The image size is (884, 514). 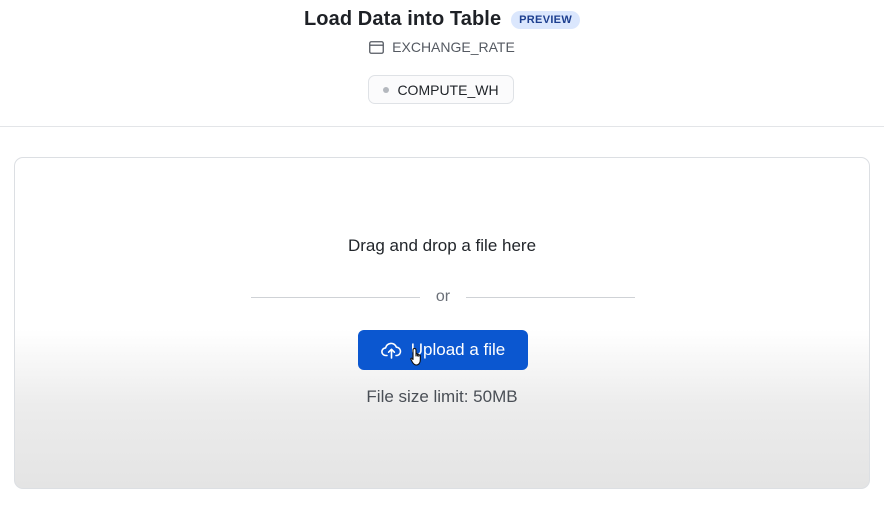 I want to click on target-table: EXCHANGE_RATE, so click(x=442, y=47).